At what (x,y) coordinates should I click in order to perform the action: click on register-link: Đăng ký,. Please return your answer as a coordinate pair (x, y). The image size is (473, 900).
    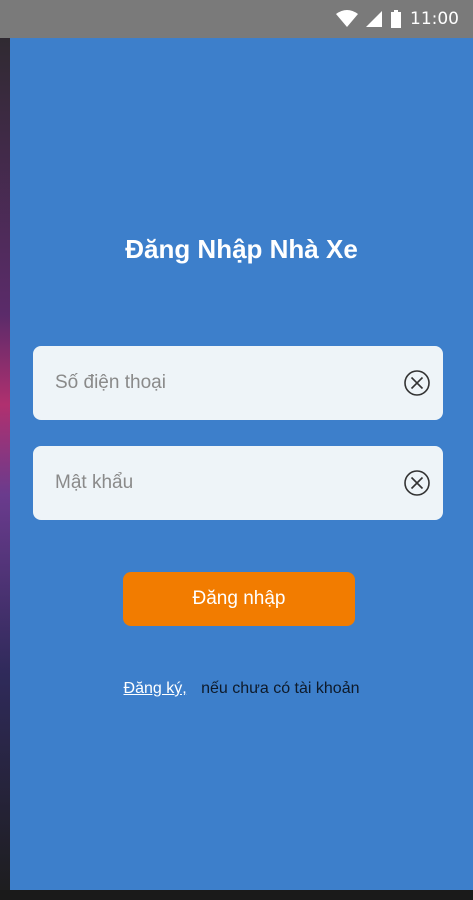
    Looking at the image, I should click on (155, 688).